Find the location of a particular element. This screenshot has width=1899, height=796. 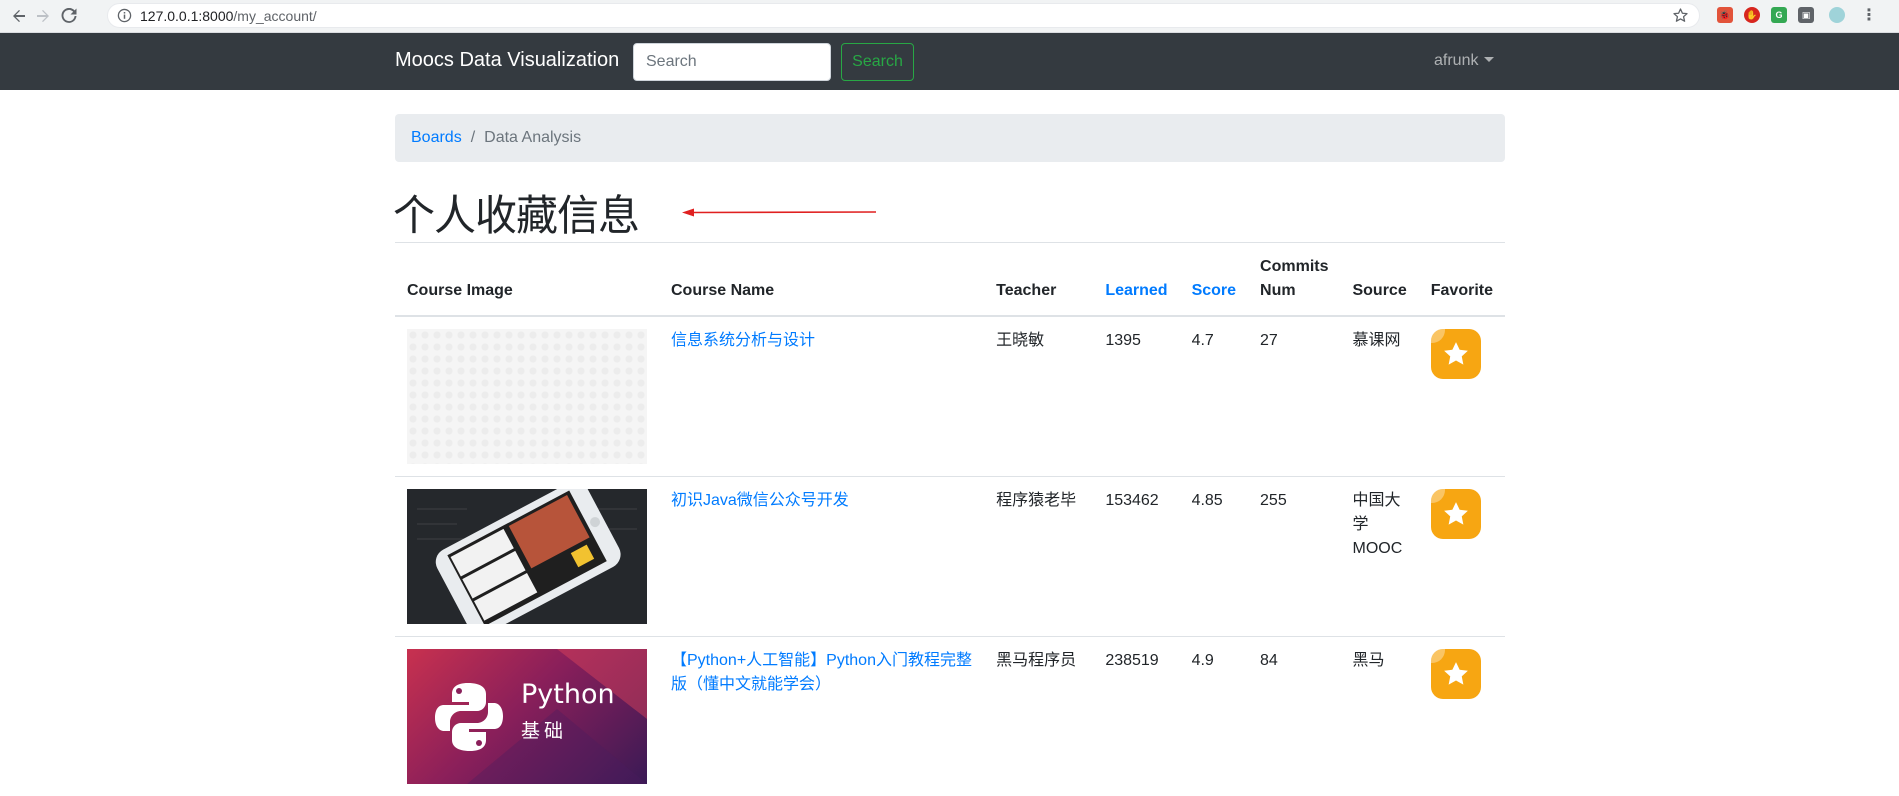

extension-icon: G is located at coordinates (1779, 15).